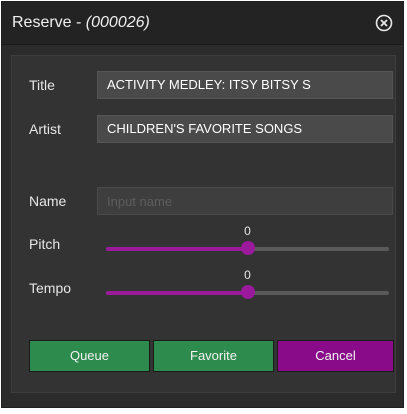  Describe the element at coordinates (42, 85) in the screenshot. I see `title-label: Title` at that location.